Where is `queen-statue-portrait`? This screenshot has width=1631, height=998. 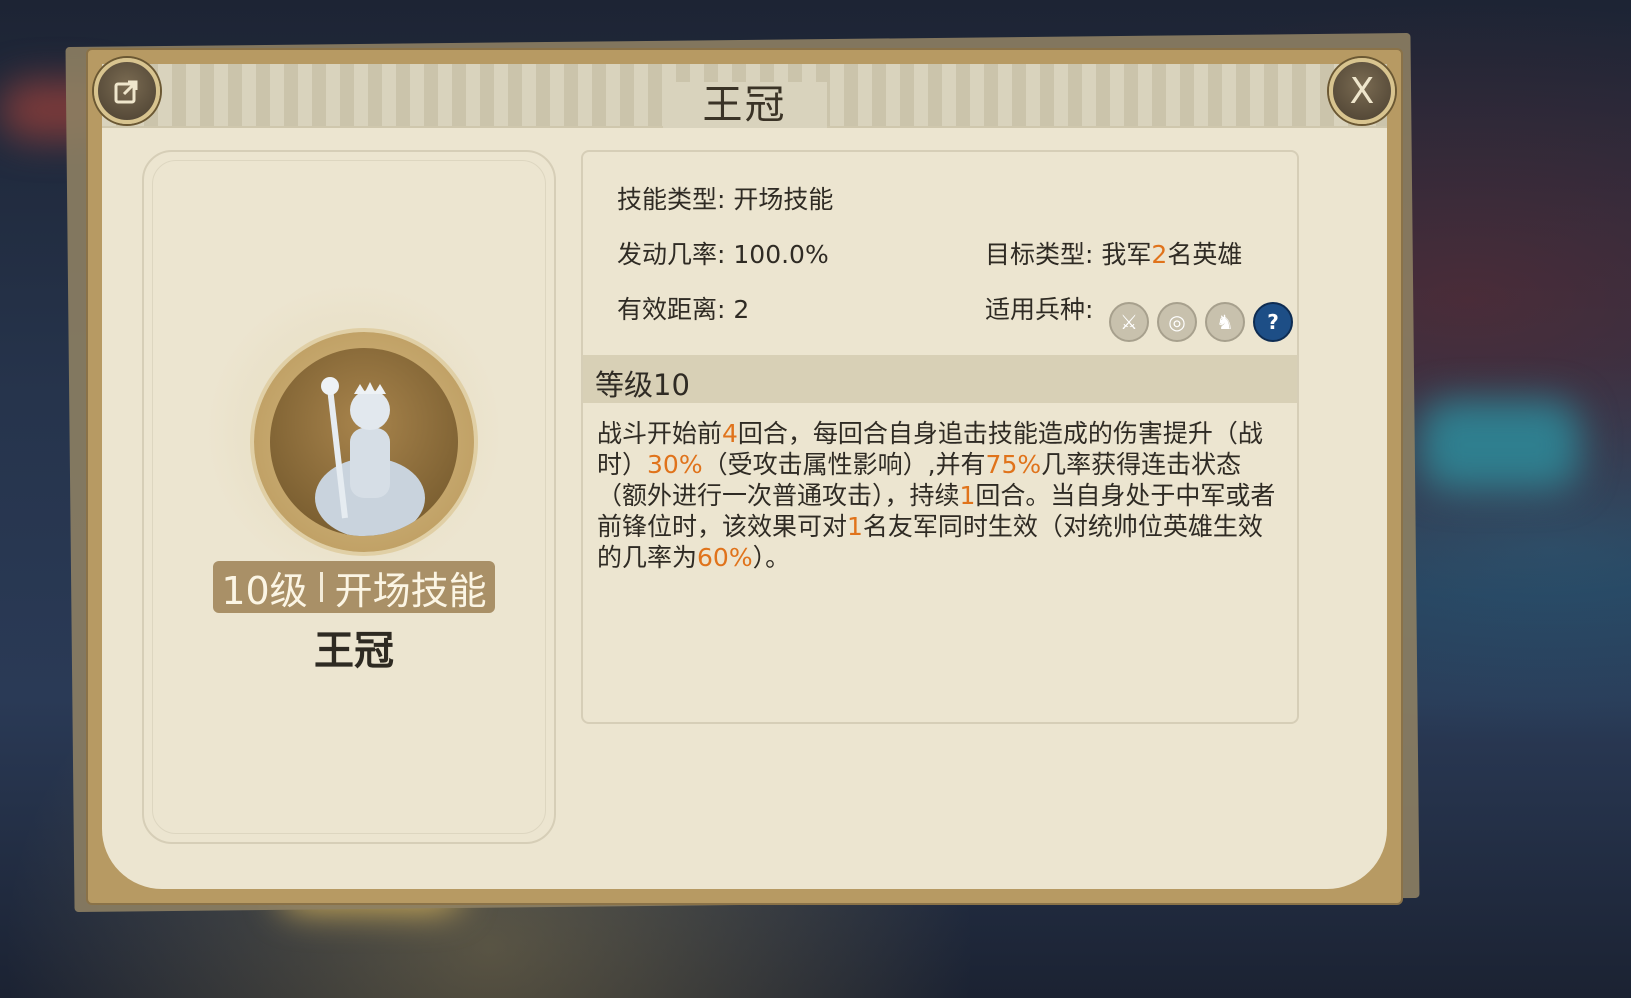 queen-statue-portrait is located at coordinates (364, 442).